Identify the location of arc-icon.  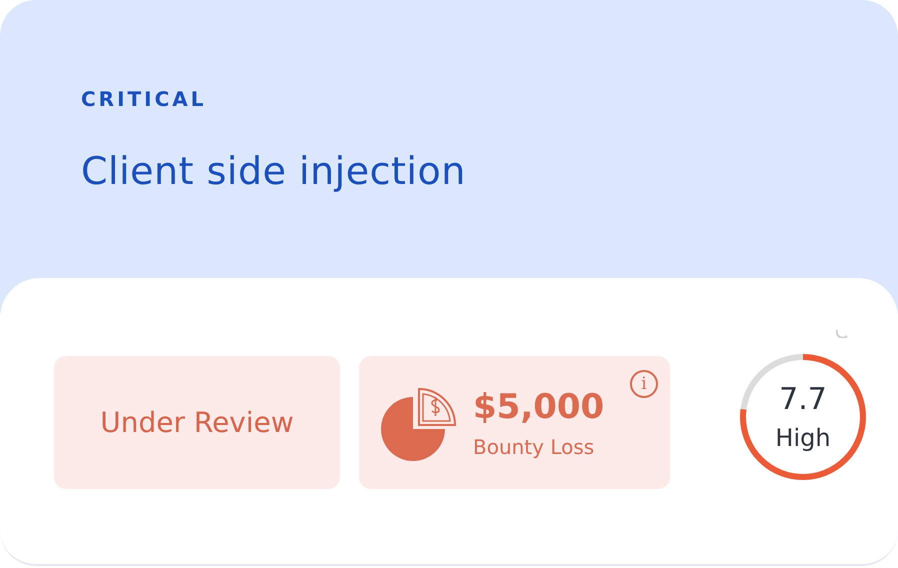
(842, 333).